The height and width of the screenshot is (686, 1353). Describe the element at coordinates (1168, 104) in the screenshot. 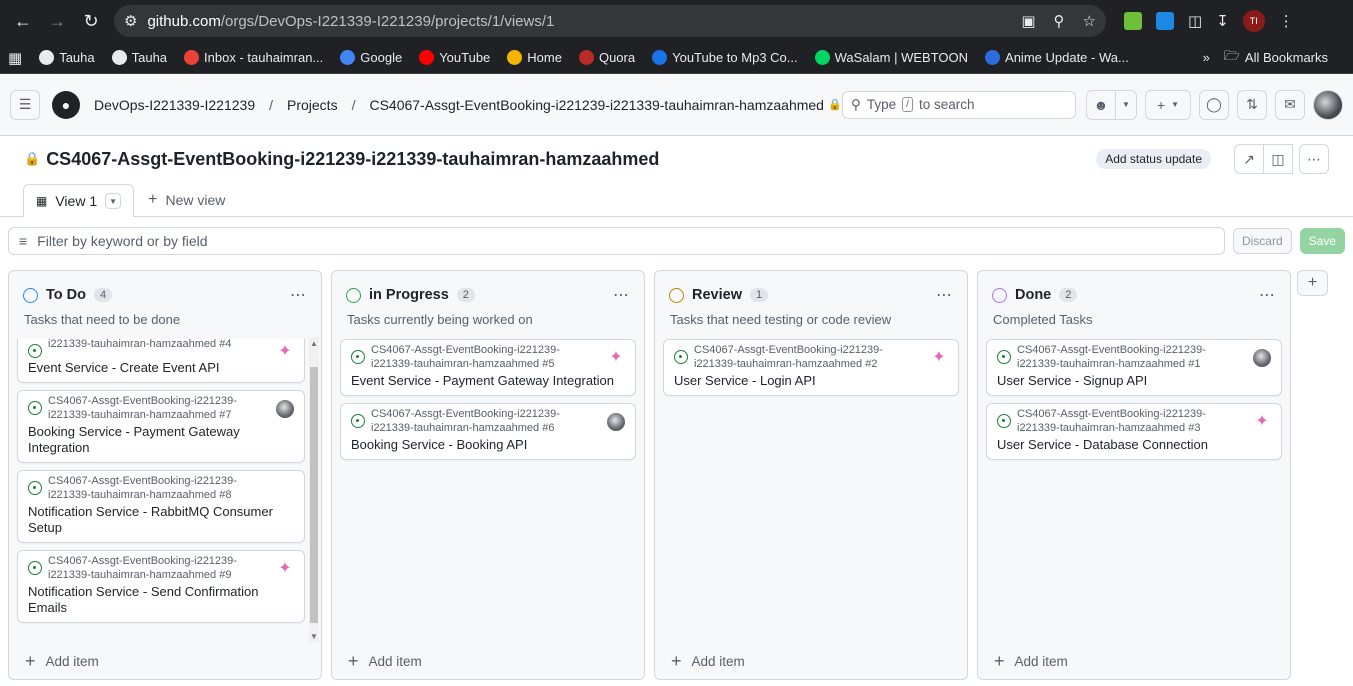

I see `create-new-button: + ▼` at that location.